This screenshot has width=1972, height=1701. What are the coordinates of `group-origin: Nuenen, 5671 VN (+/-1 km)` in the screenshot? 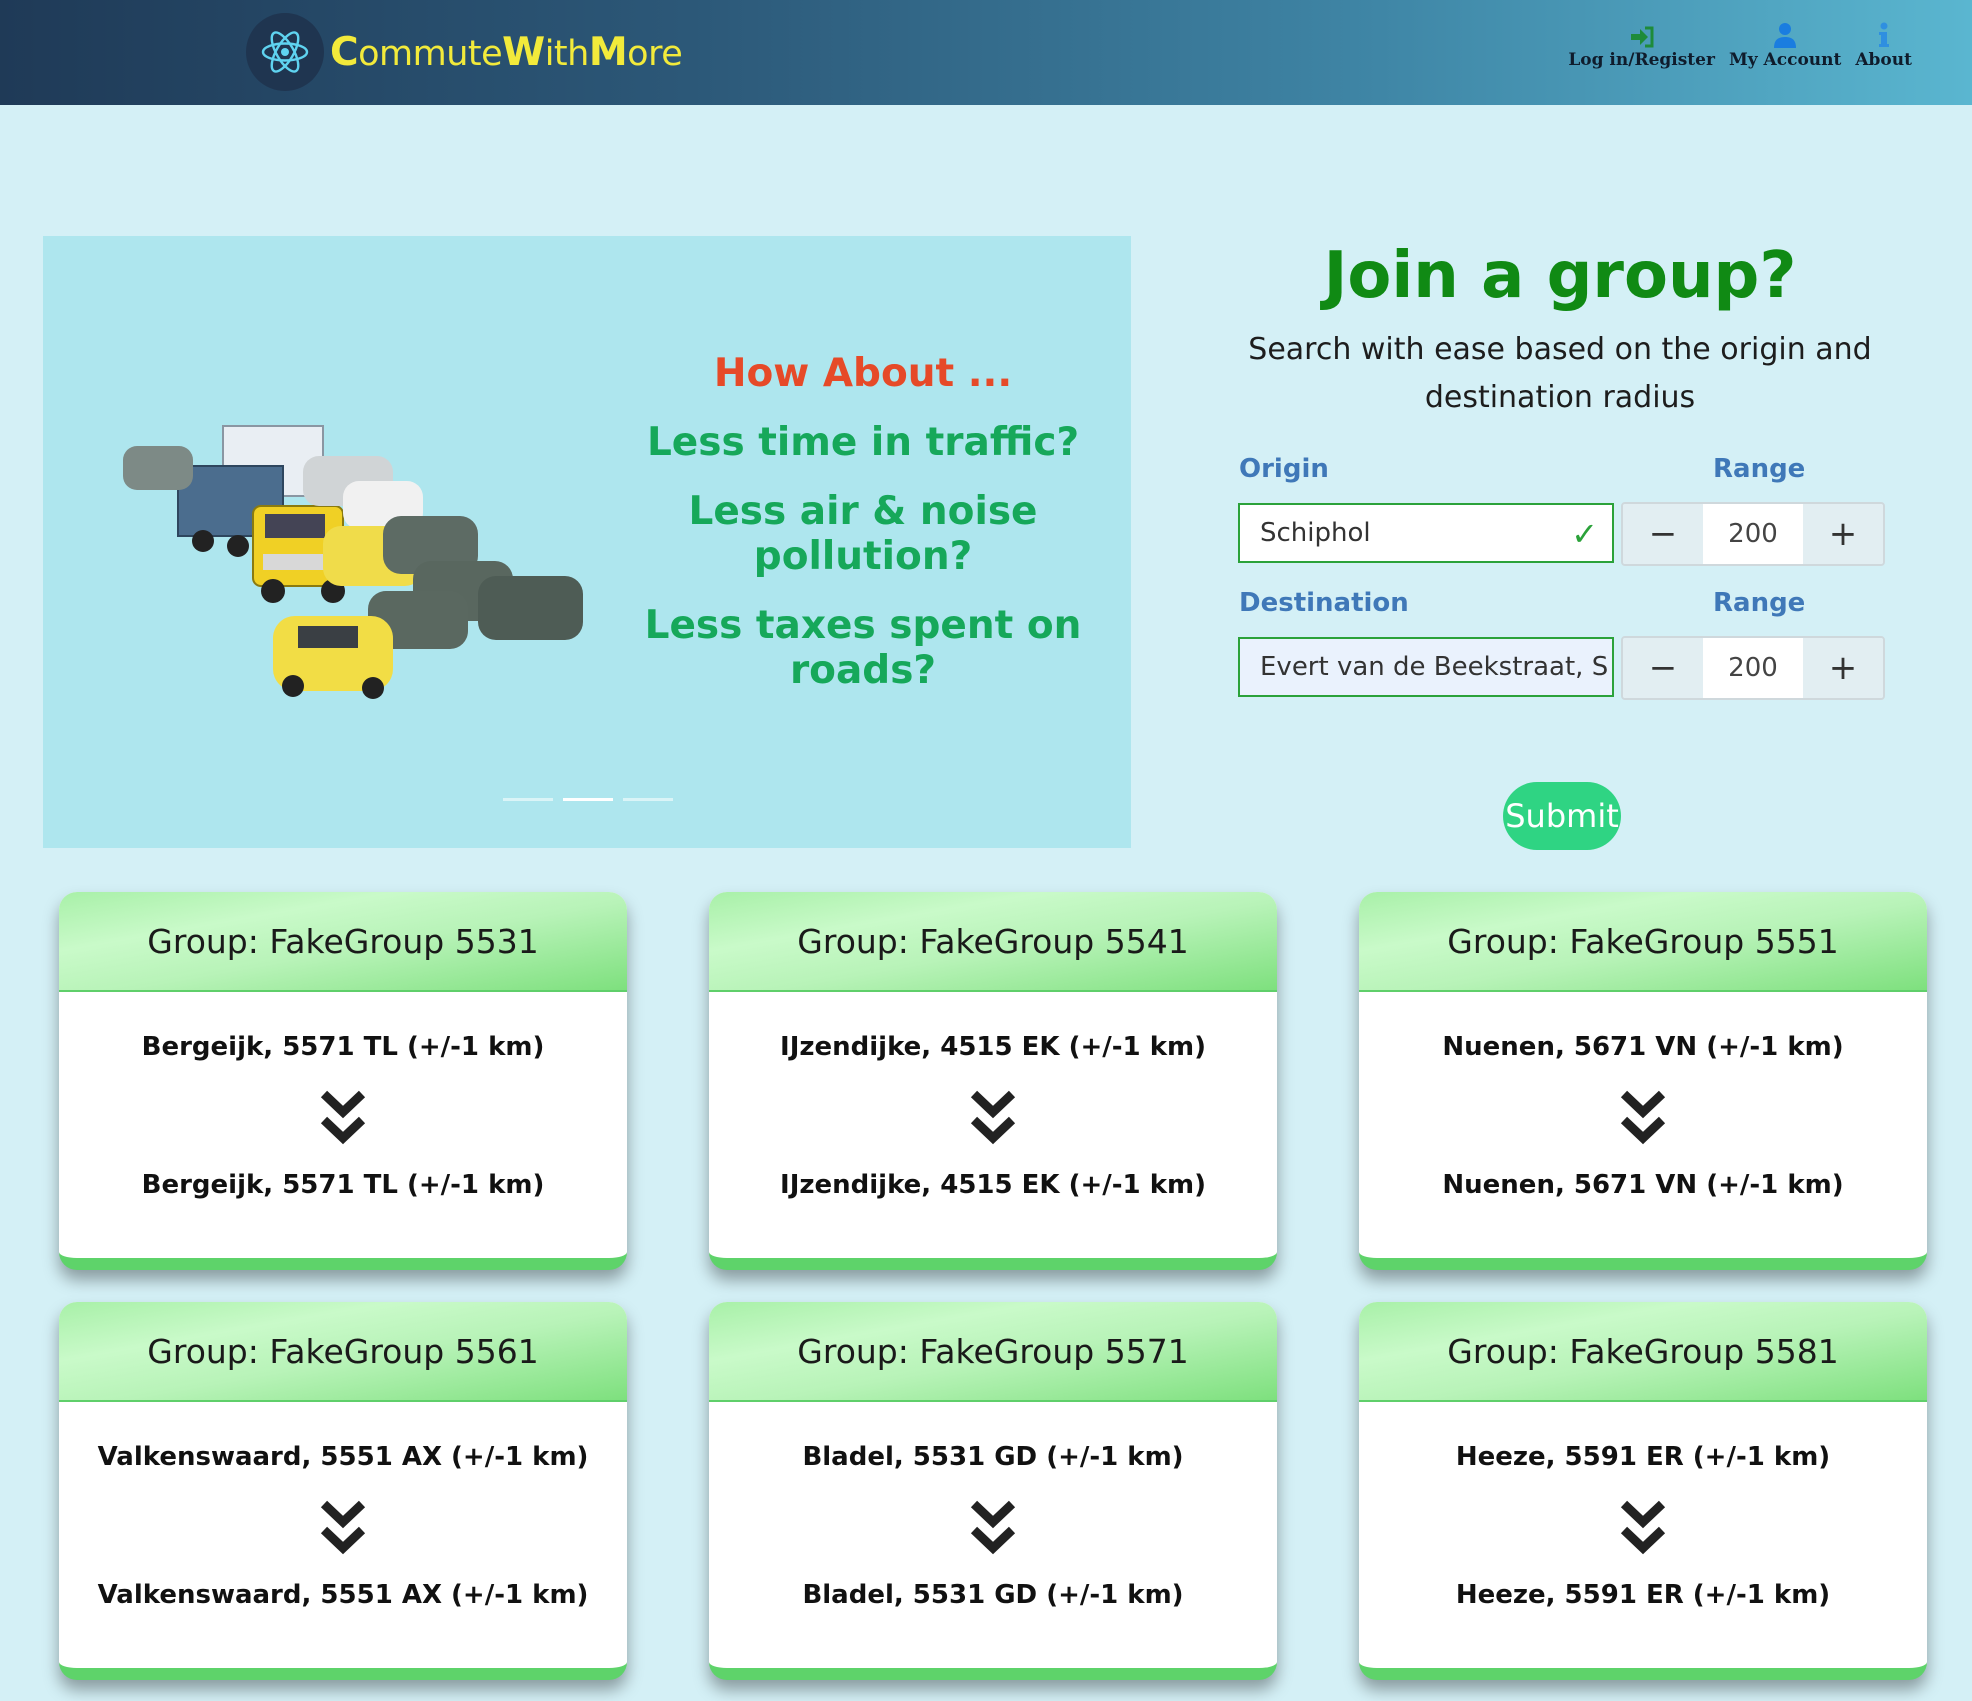 It's located at (1643, 1047).